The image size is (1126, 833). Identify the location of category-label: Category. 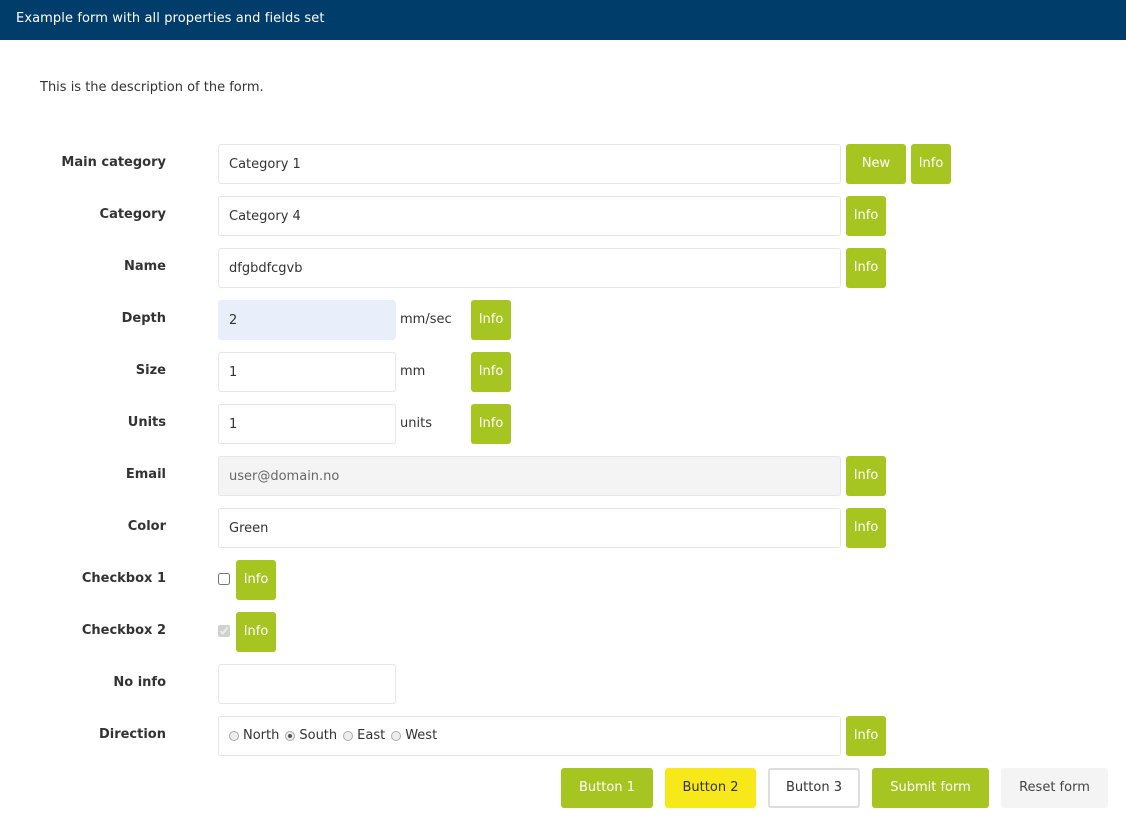
(132, 214).